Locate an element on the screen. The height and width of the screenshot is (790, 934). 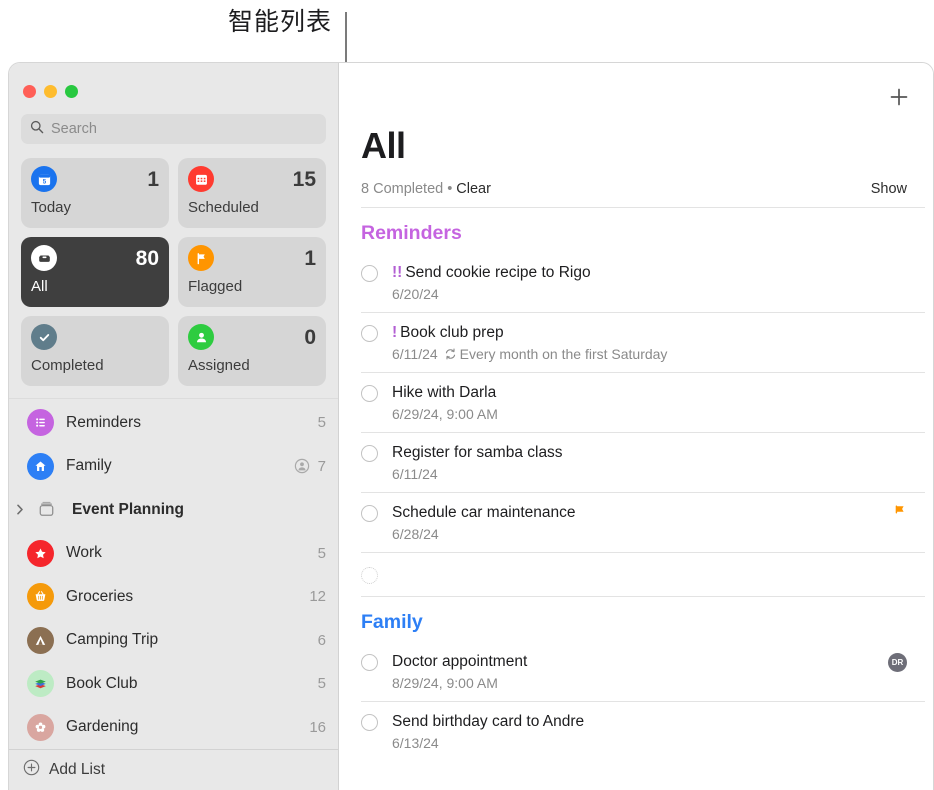
reminder-title: Book club prep is located at coordinates (452, 332).